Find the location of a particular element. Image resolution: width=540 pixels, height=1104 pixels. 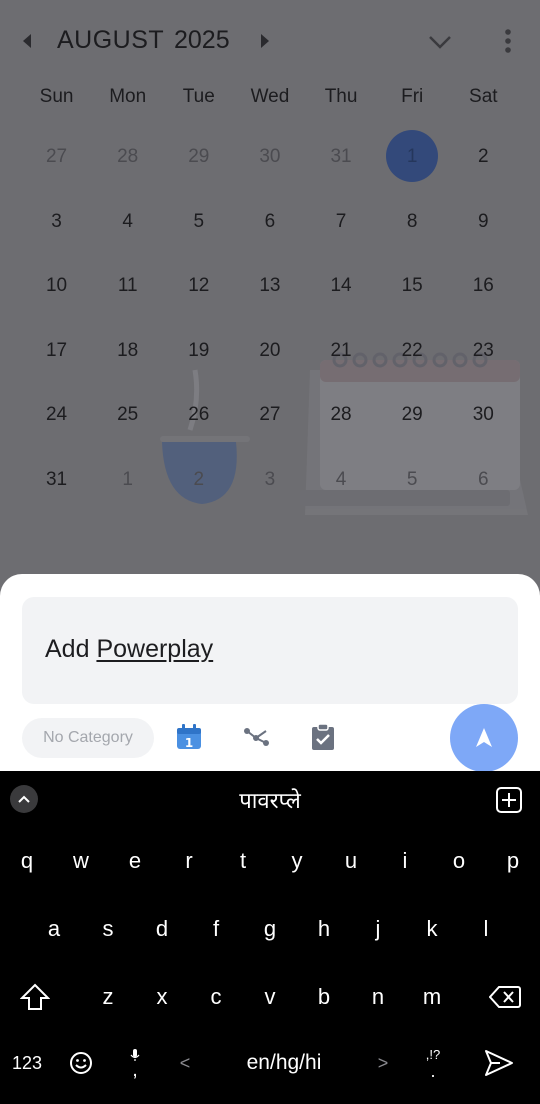

calendar-day: 20 is located at coordinates (269, 356).